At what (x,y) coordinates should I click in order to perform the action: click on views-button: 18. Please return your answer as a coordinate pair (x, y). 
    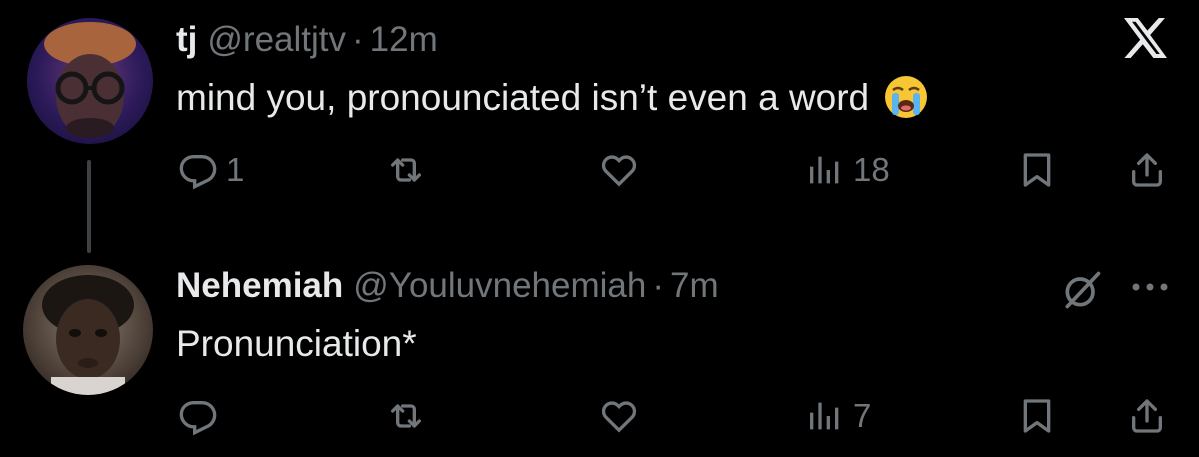
    Looking at the image, I should click on (847, 170).